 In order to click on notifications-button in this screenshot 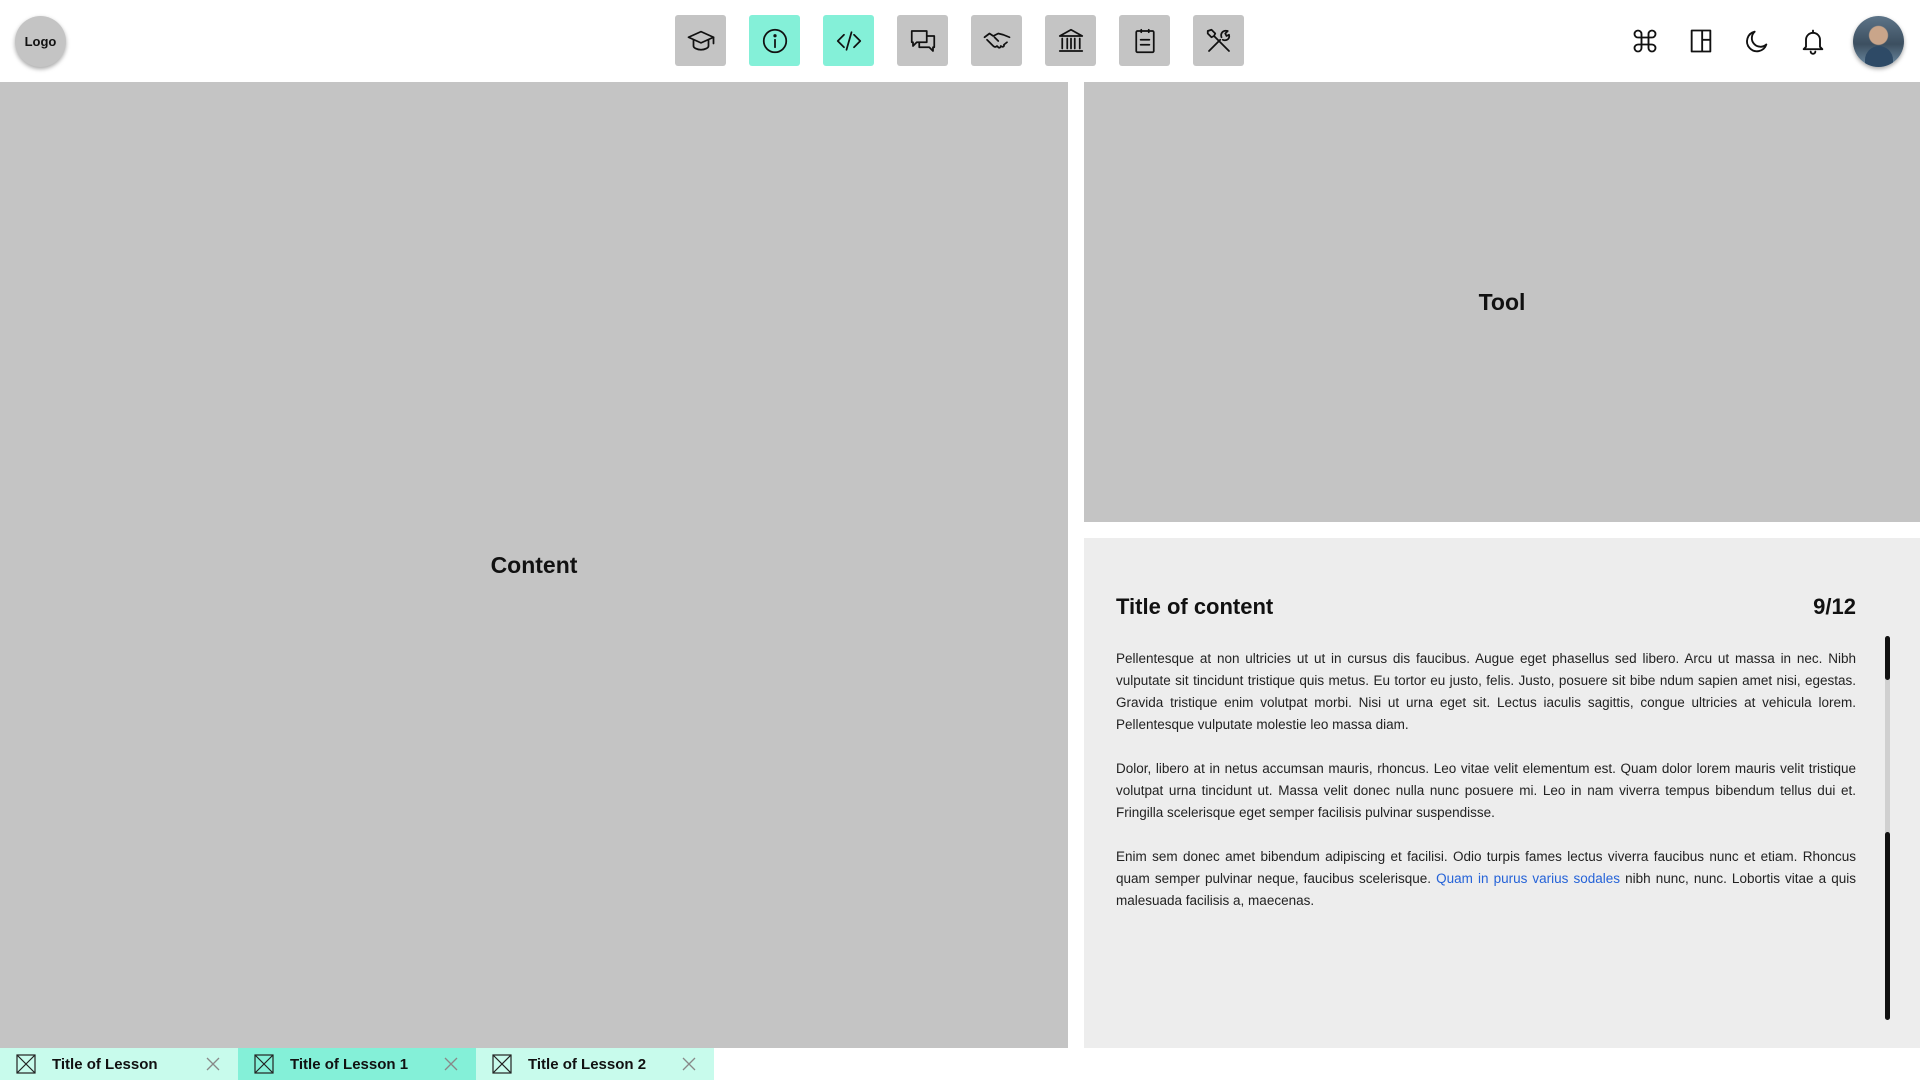, I will do `click(1813, 41)`.